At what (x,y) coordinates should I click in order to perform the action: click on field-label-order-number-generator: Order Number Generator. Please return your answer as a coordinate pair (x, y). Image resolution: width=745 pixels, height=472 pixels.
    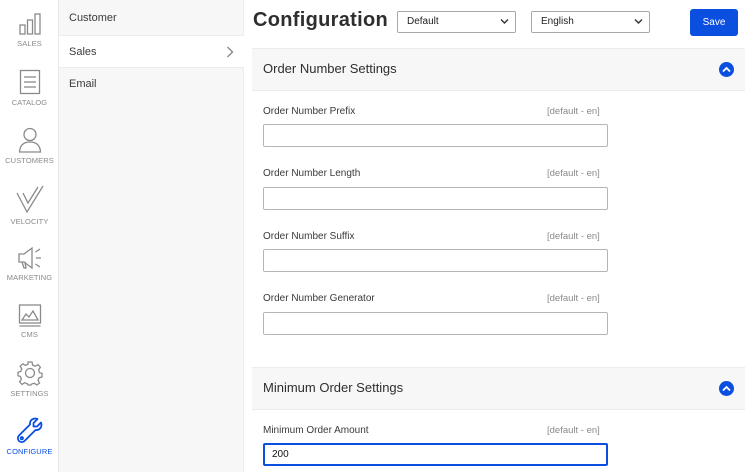
    Looking at the image, I should click on (319, 298).